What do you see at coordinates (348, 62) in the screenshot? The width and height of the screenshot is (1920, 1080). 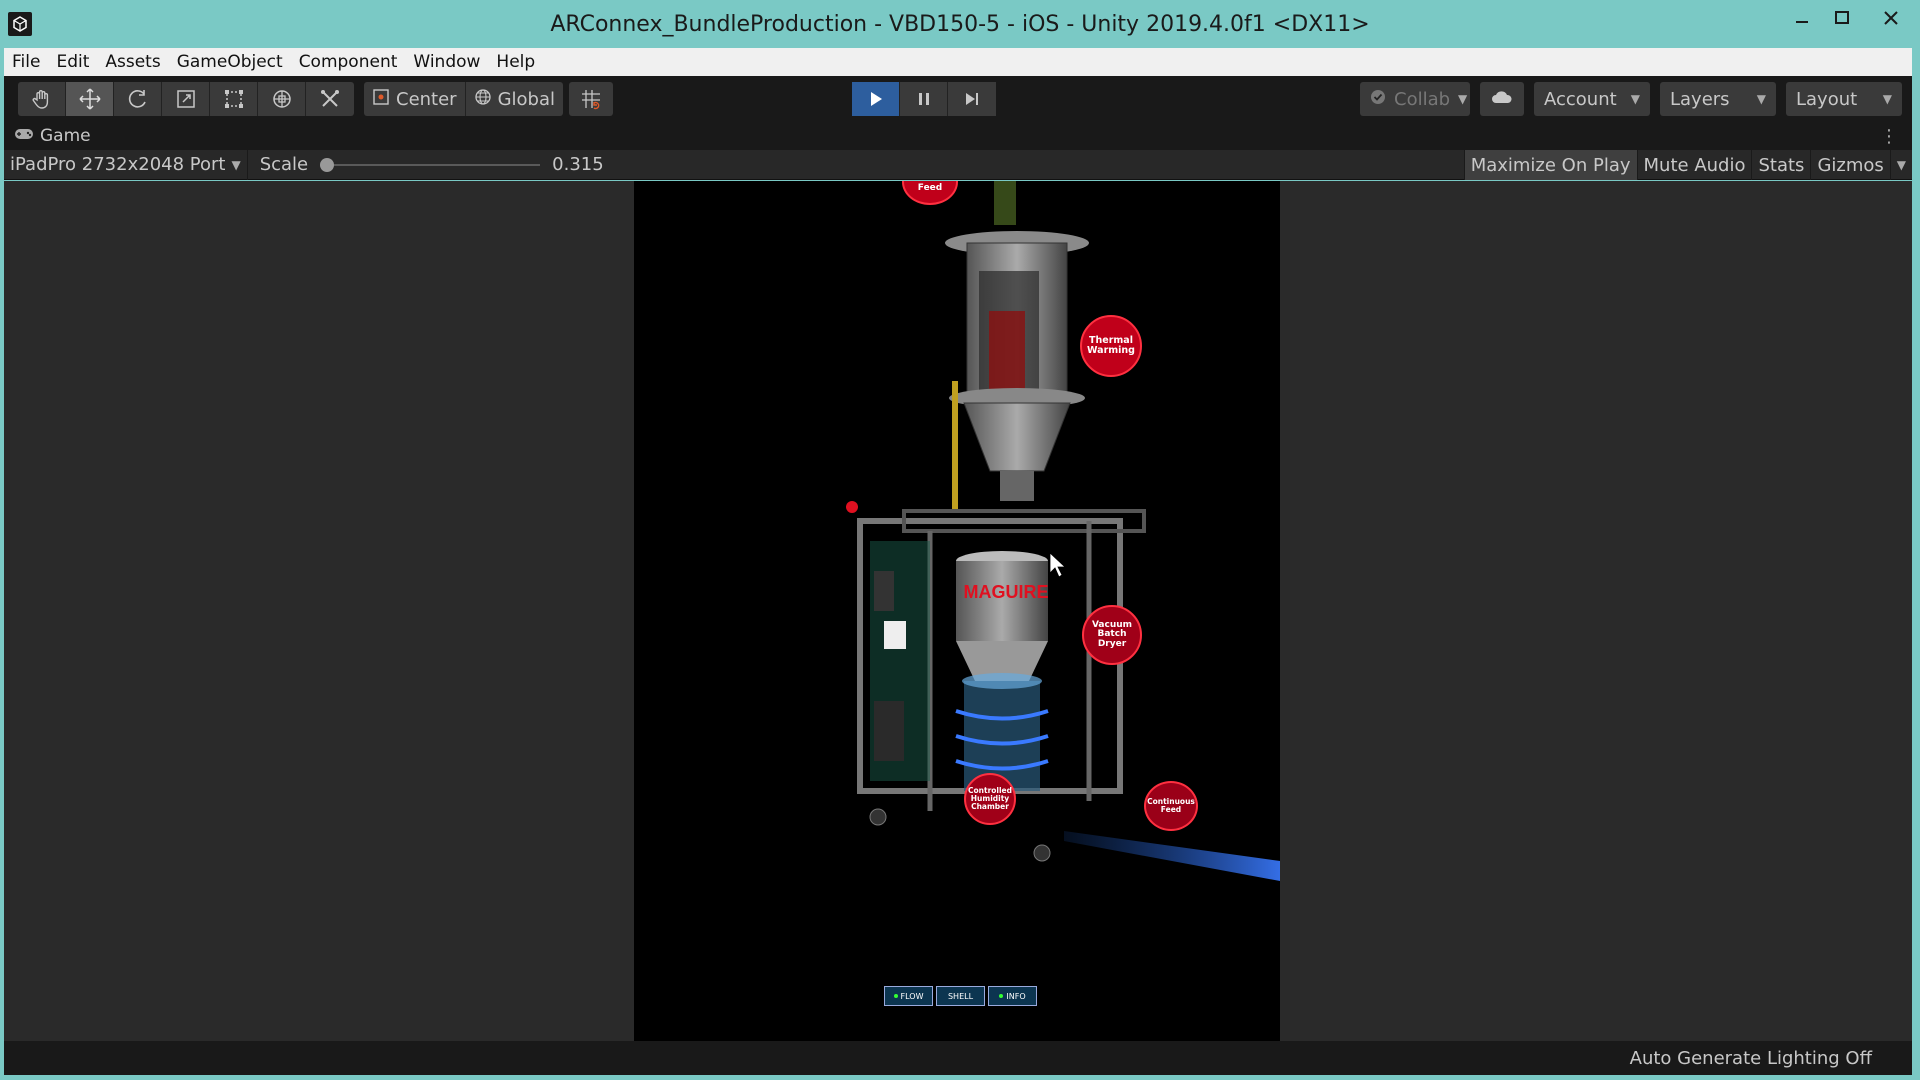 I see `menu-component: Component` at bounding box center [348, 62].